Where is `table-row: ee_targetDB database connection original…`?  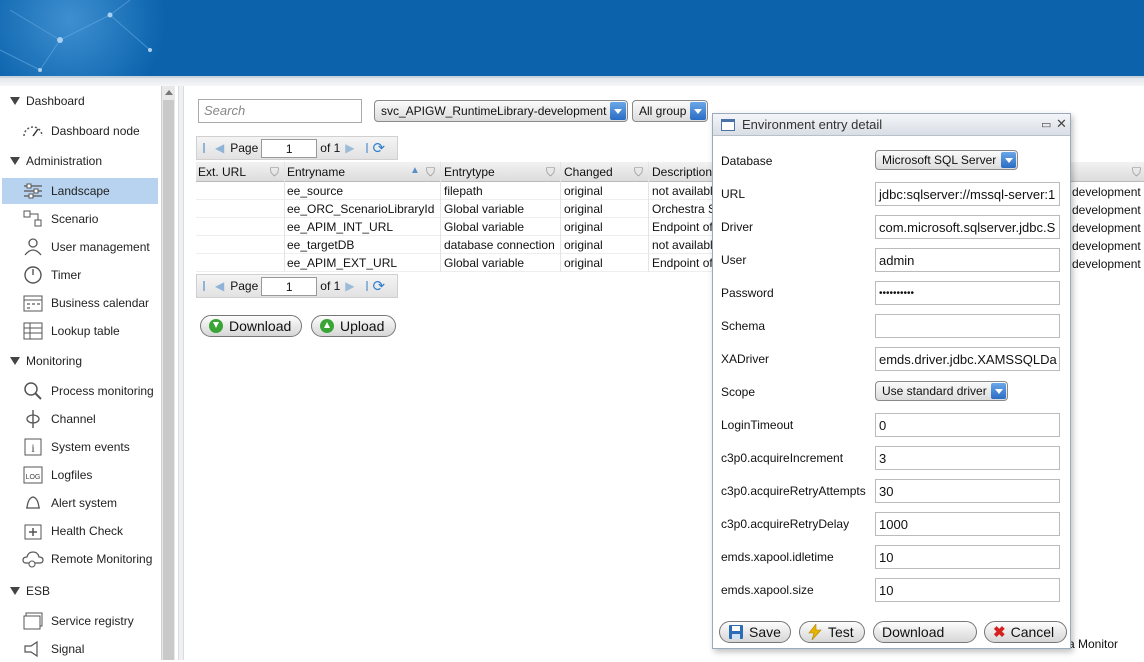
table-row: ee_targetDB database connection original… is located at coordinates (456, 245).